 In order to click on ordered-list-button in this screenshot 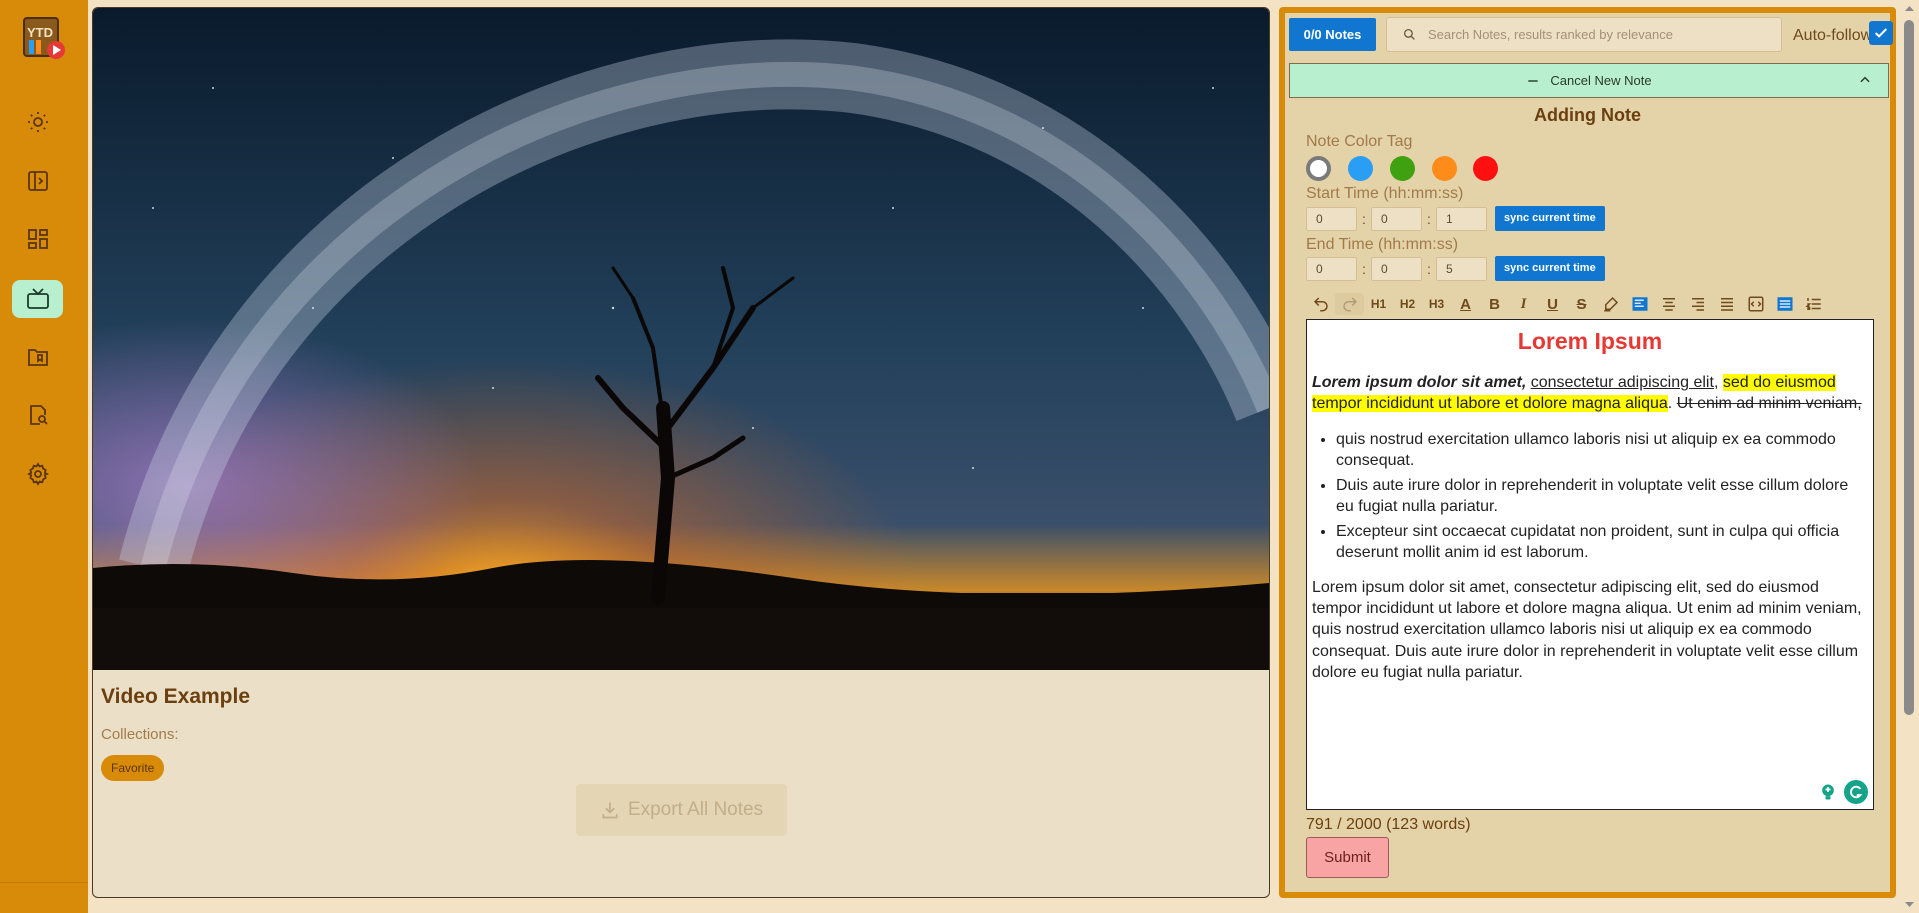, I will do `click(1813, 304)`.